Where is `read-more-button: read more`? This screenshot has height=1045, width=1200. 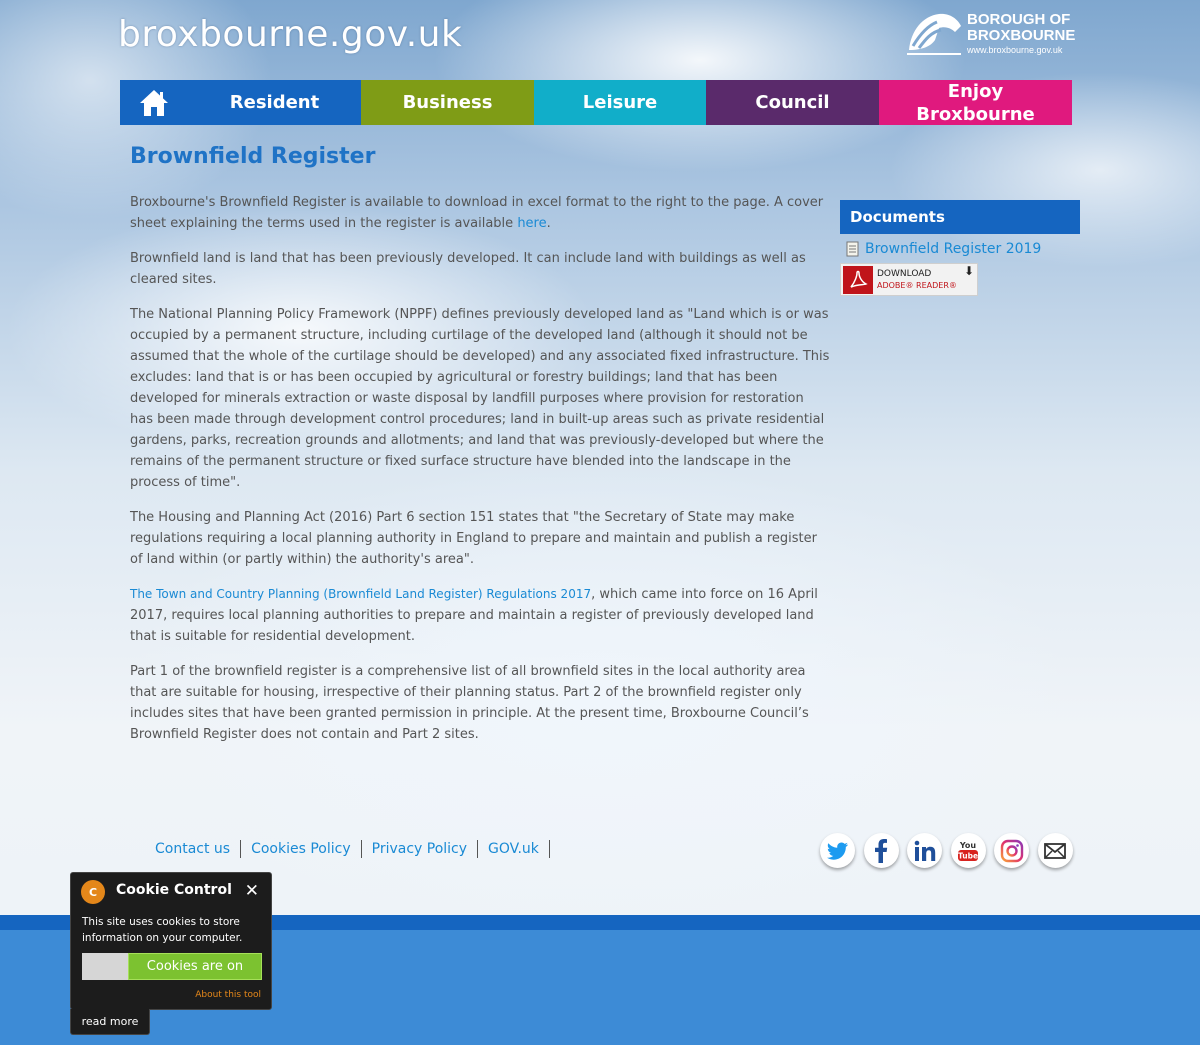 read-more-button: read more is located at coordinates (110, 1022).